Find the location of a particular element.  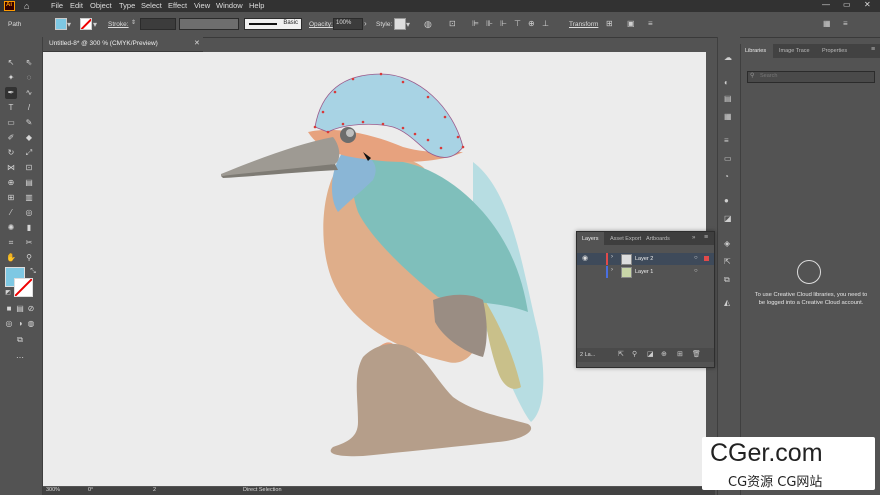

stepper-icon: ⇕ is located at coordinates (133, 23).